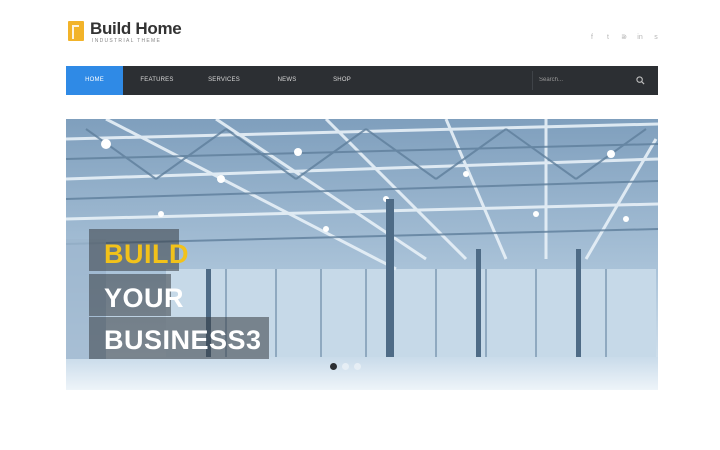 This screenshot has width=720, height=450. I want to click on facebook-icon: f, so click(592, 37).